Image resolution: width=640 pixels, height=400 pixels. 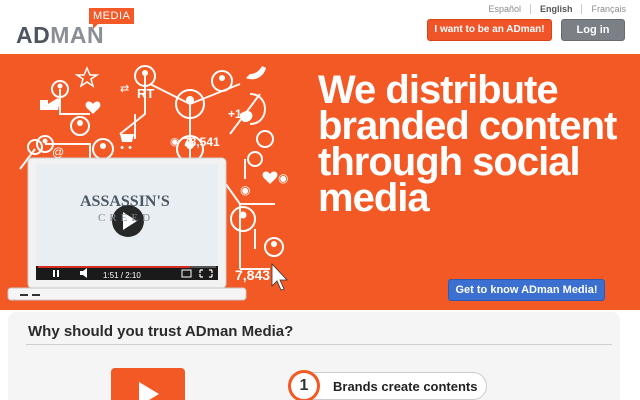 I want to click on language-switcher: Español English Français, so click(x=552, y=9).